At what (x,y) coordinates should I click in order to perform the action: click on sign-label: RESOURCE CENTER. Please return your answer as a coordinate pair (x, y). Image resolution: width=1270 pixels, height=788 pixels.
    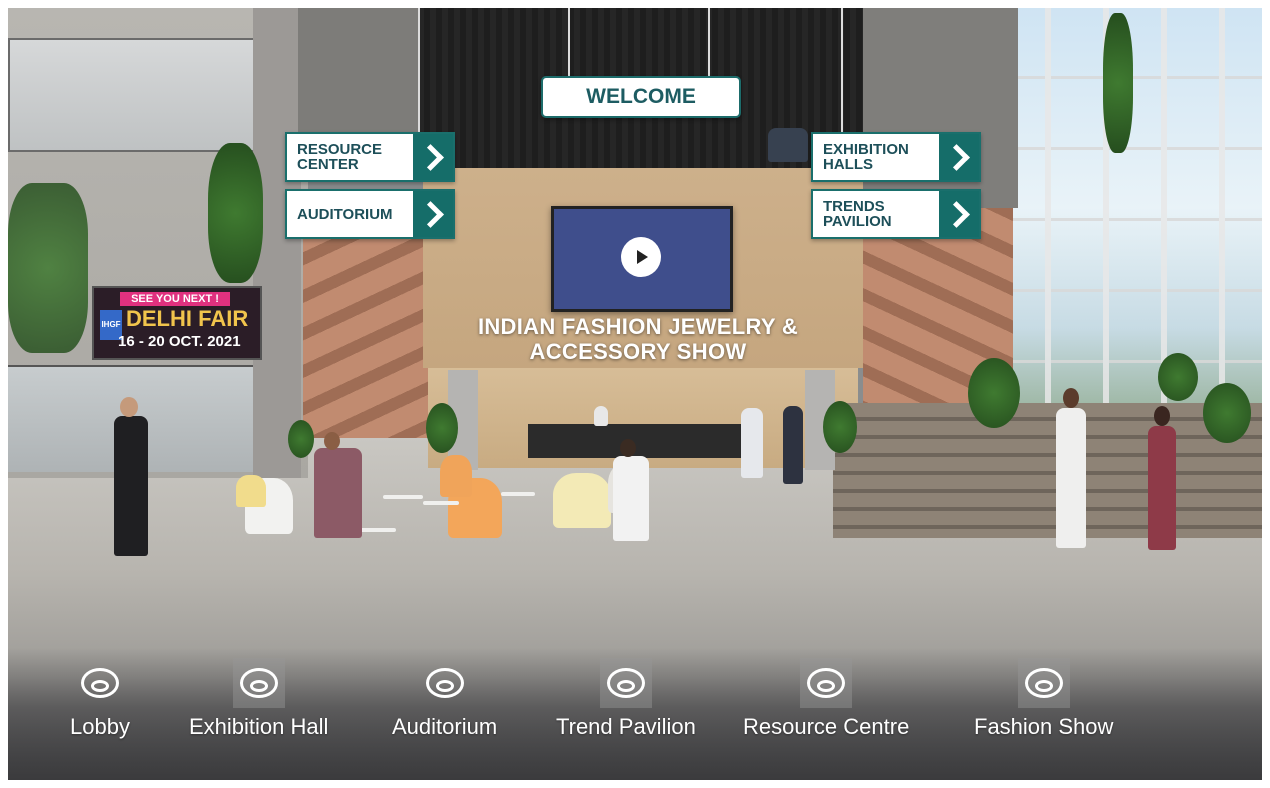
    Looking at the image, I should click on (340, 157).